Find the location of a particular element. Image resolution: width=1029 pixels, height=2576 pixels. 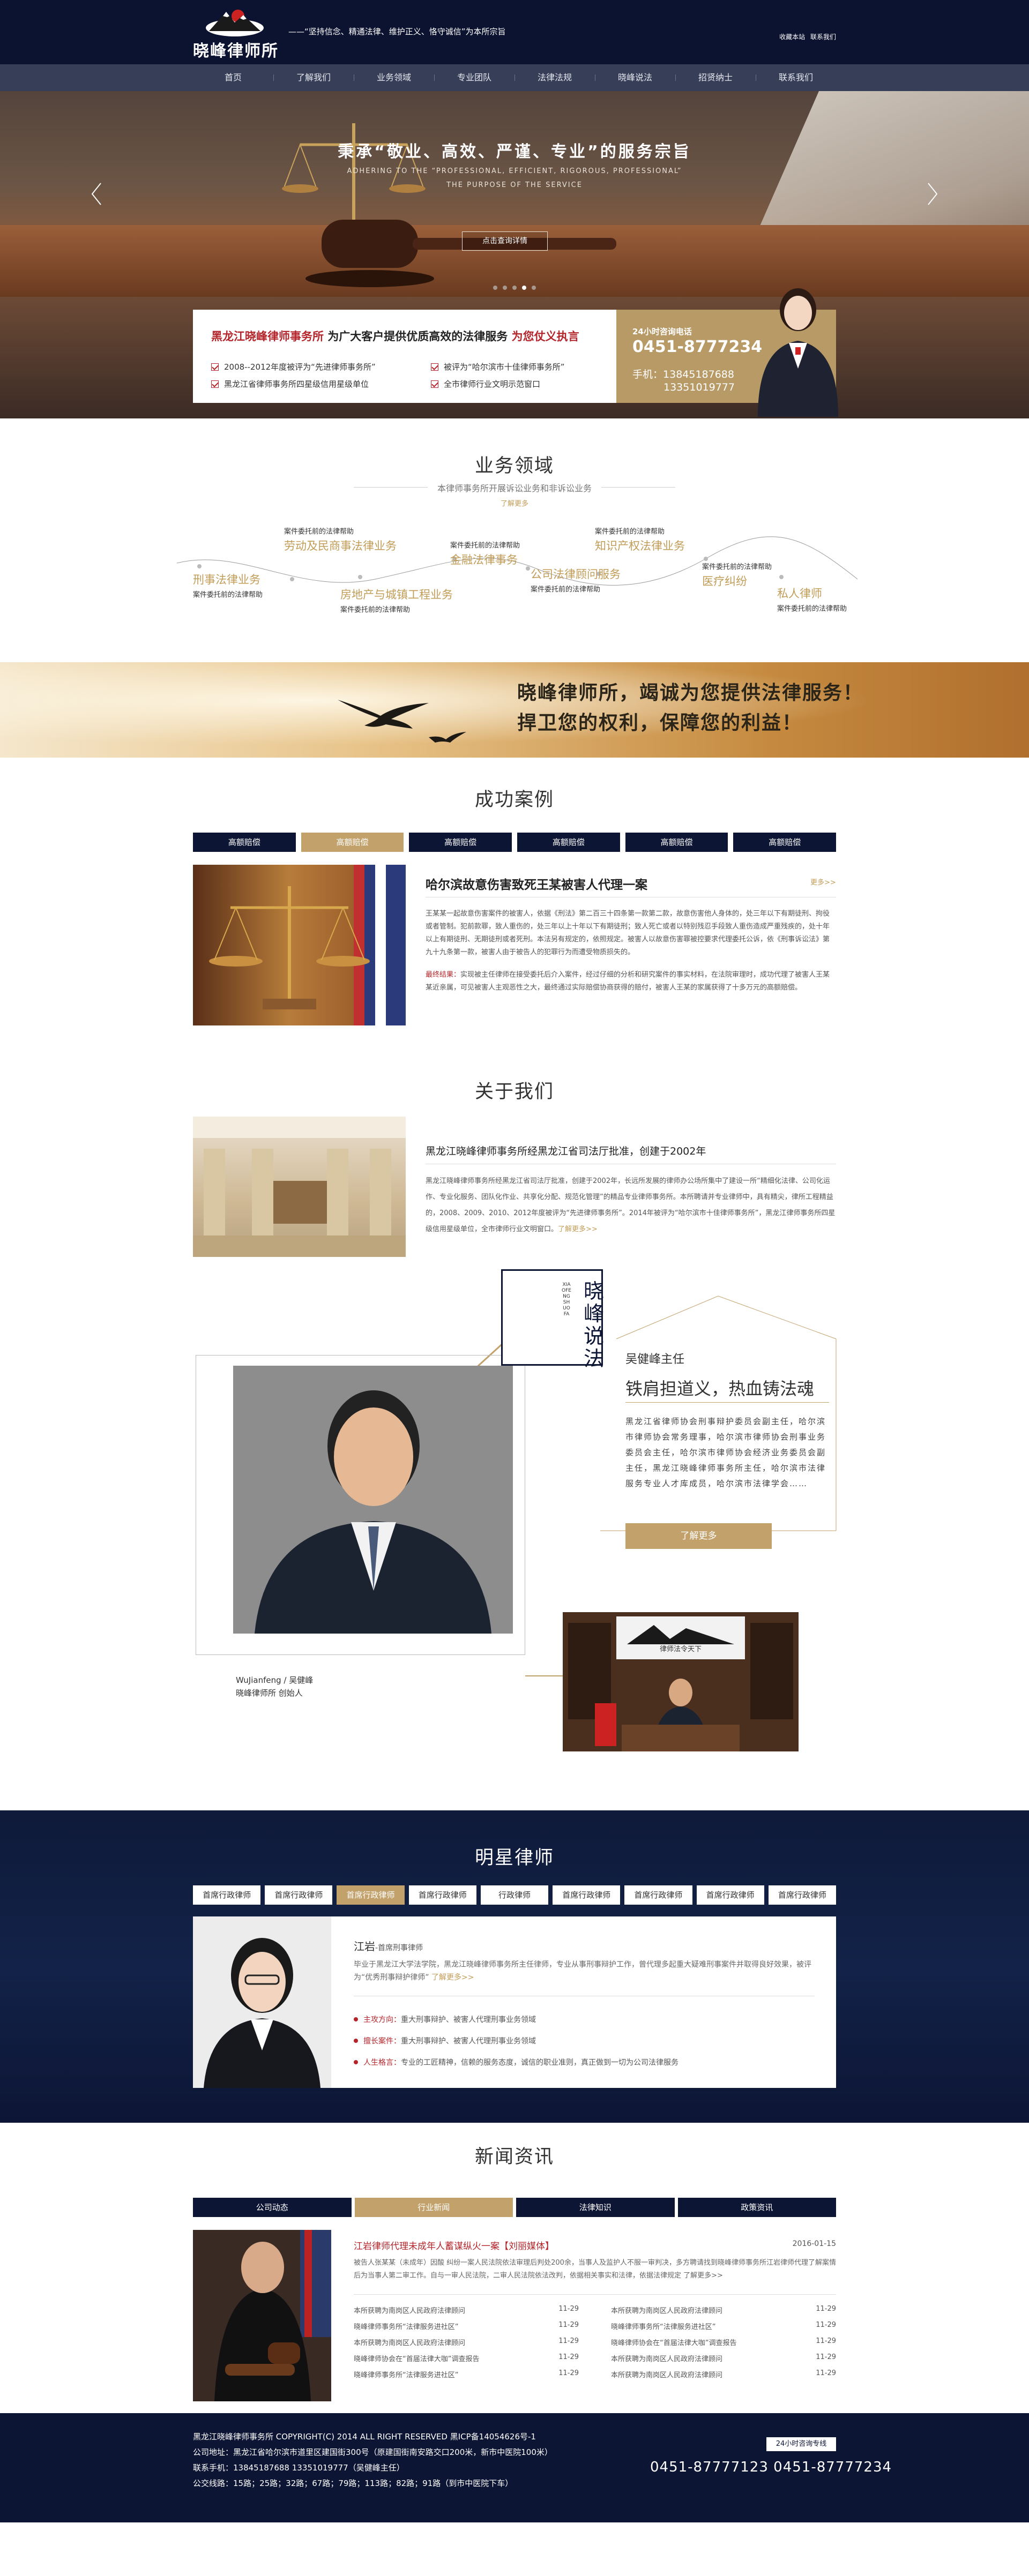

tab-lawyer: 行政律师 is located at coordinates (514, 1895).